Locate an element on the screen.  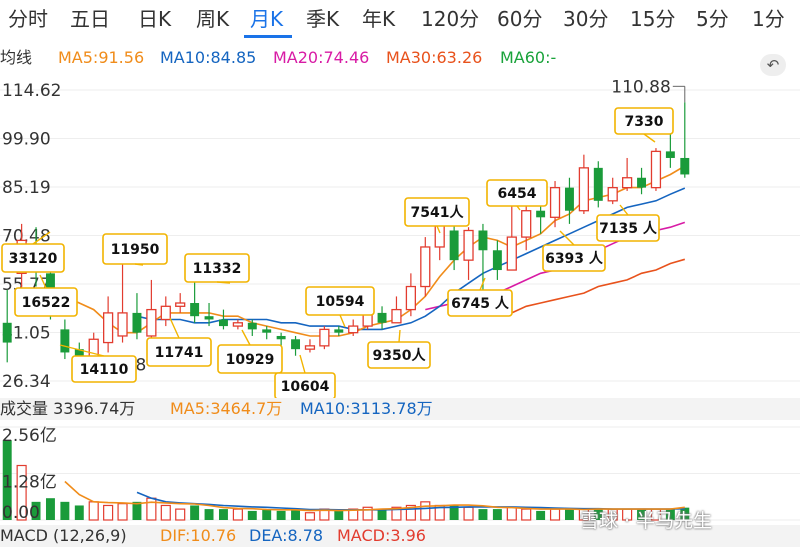
annotation-text: 6454 is located at coordinates (517, 194).